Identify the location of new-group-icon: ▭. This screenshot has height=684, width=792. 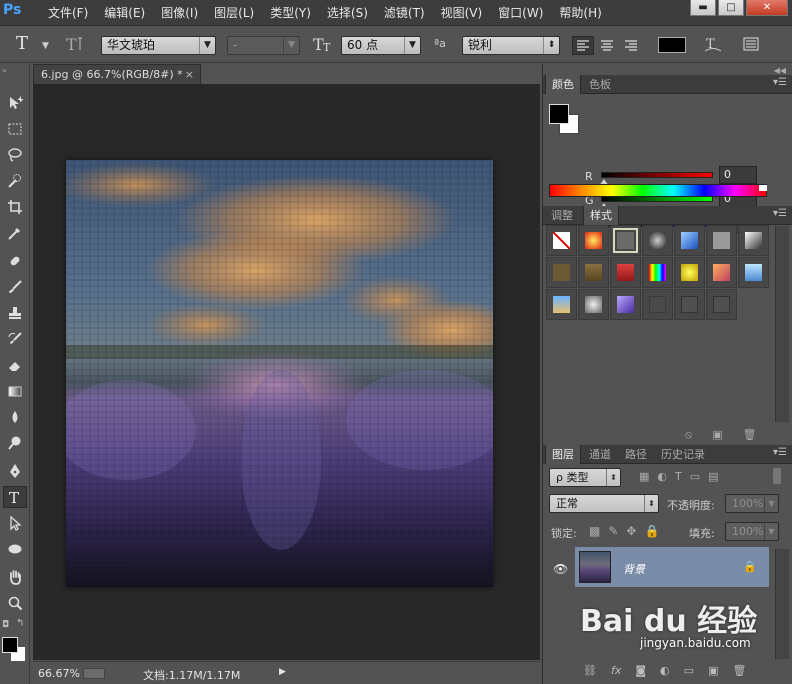
(689, 670).